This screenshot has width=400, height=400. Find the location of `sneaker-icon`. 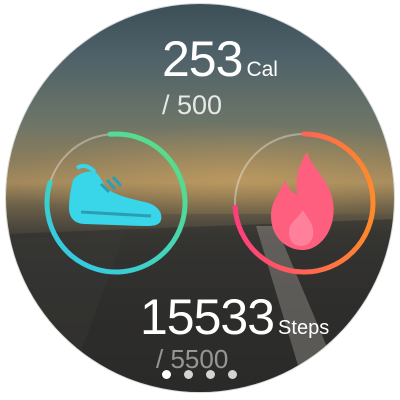

sneaker-icon is located at coordinates (115, 194).